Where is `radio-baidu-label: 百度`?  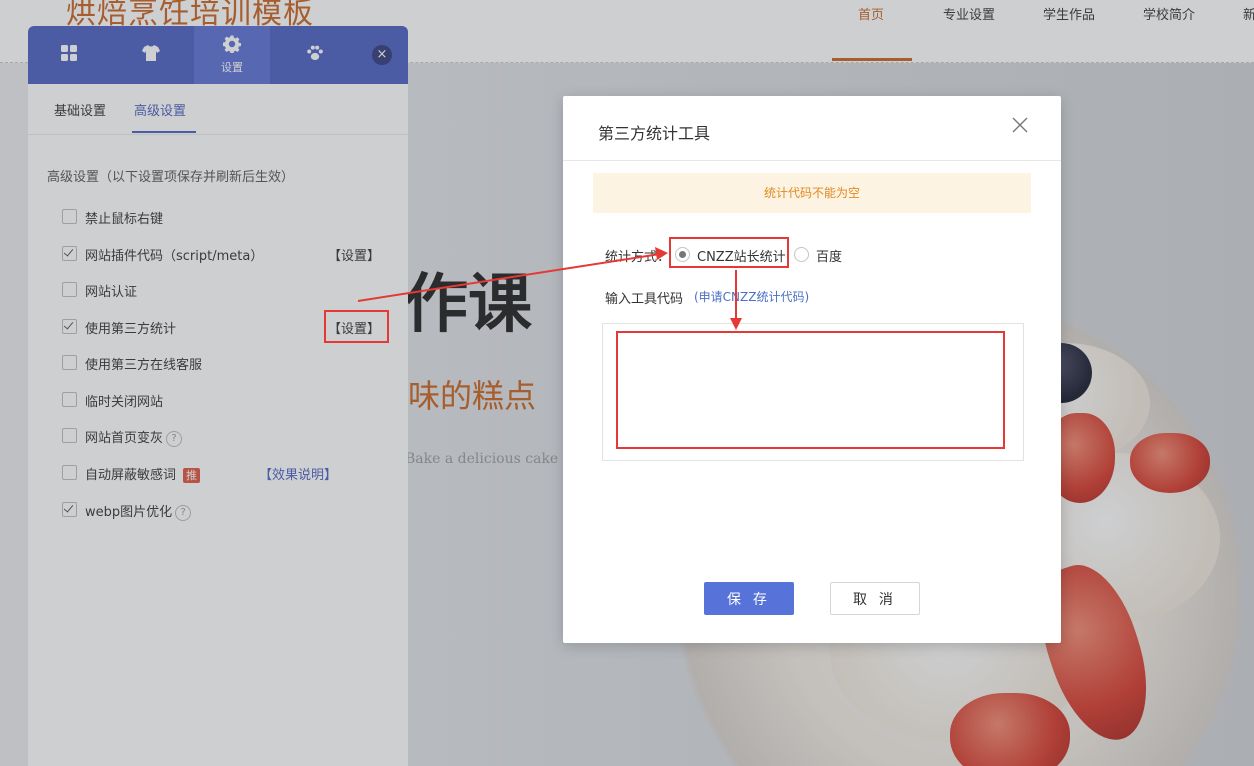
radio-baidu-label: 百度 is located at coordinates (829, 255).